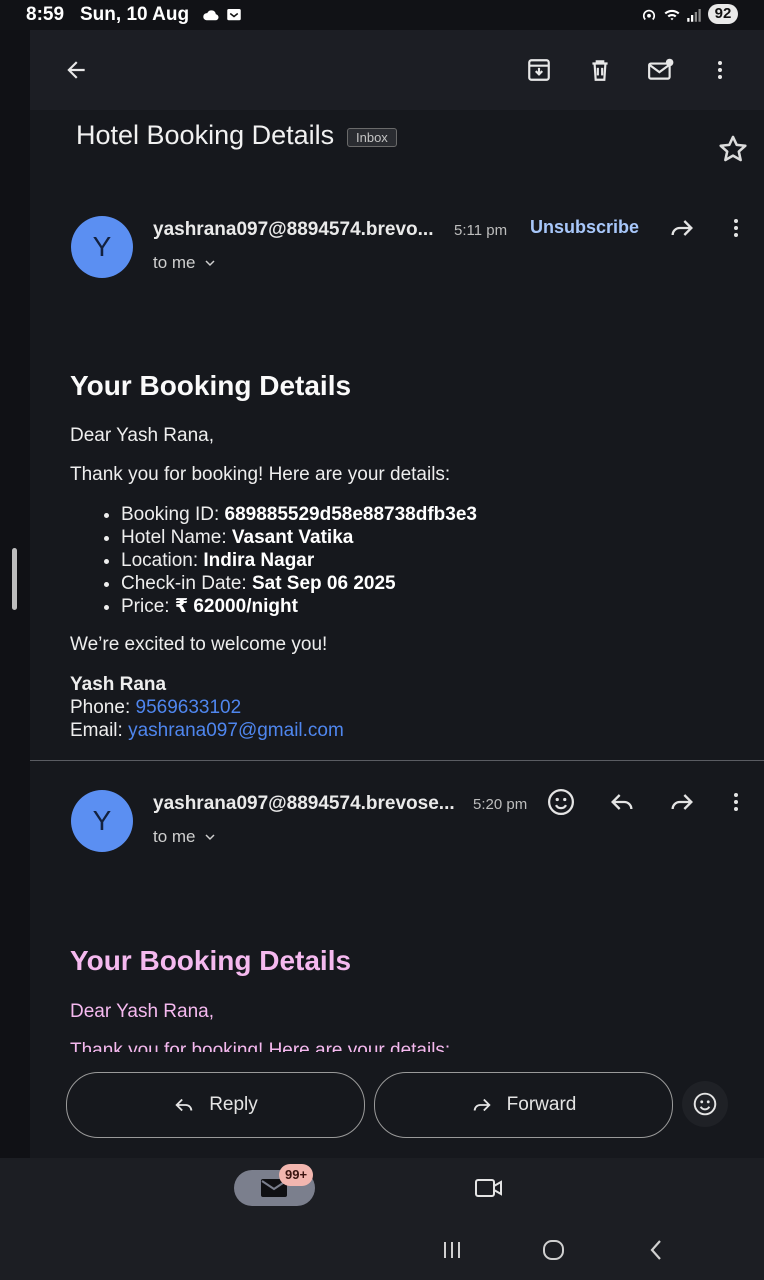 The height and width of the screenshot is (1280, 764). I want to click on body-closing: We’re excited to welcome you!, so click(199, 644).